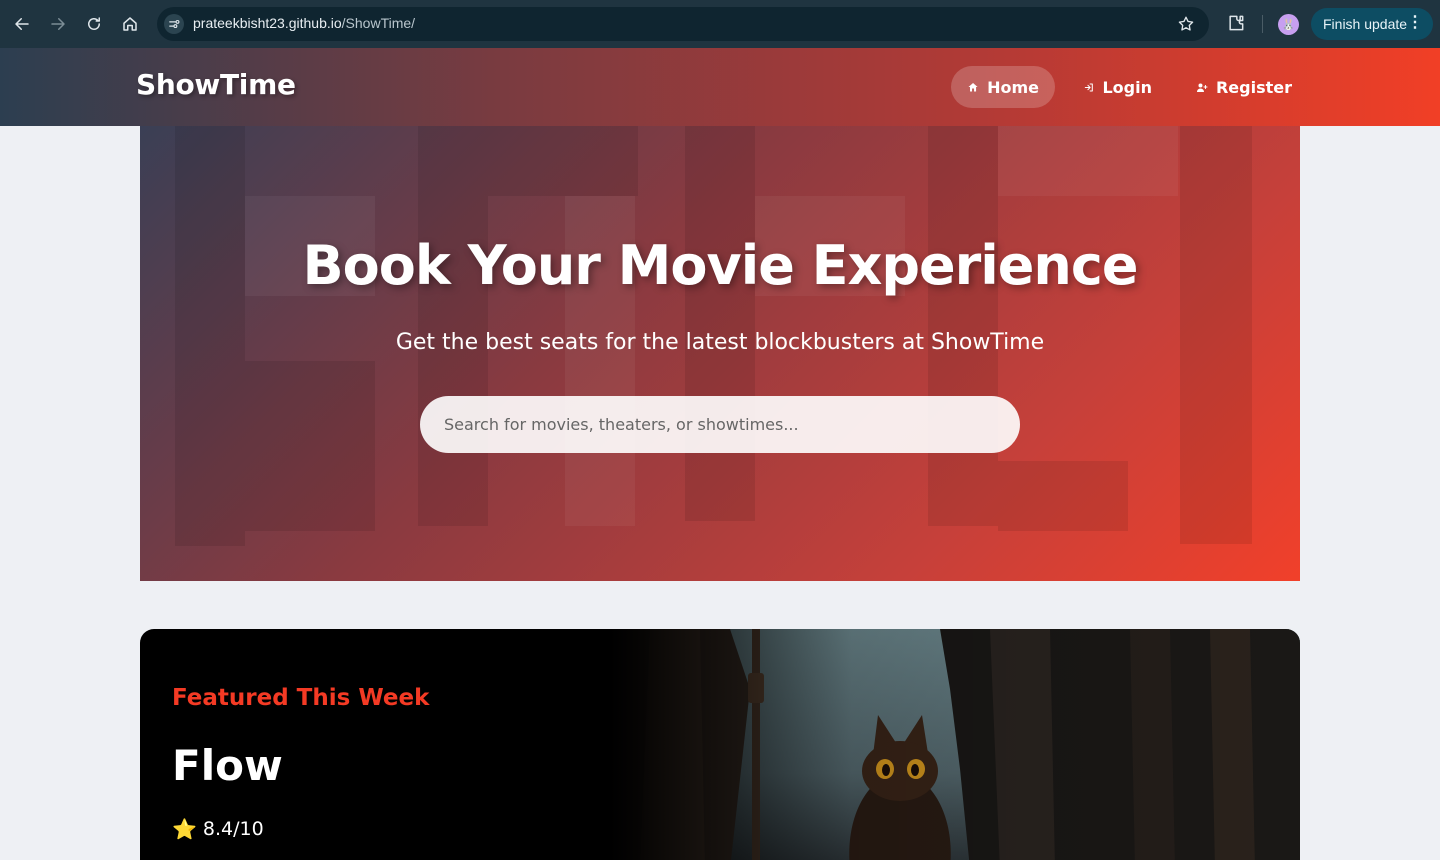 This screenshot has width=1440, height=860. What do you see at coordinates (1088, 87) in the screenshot?
I see `login-icon` at bounding box center [1088, 87].